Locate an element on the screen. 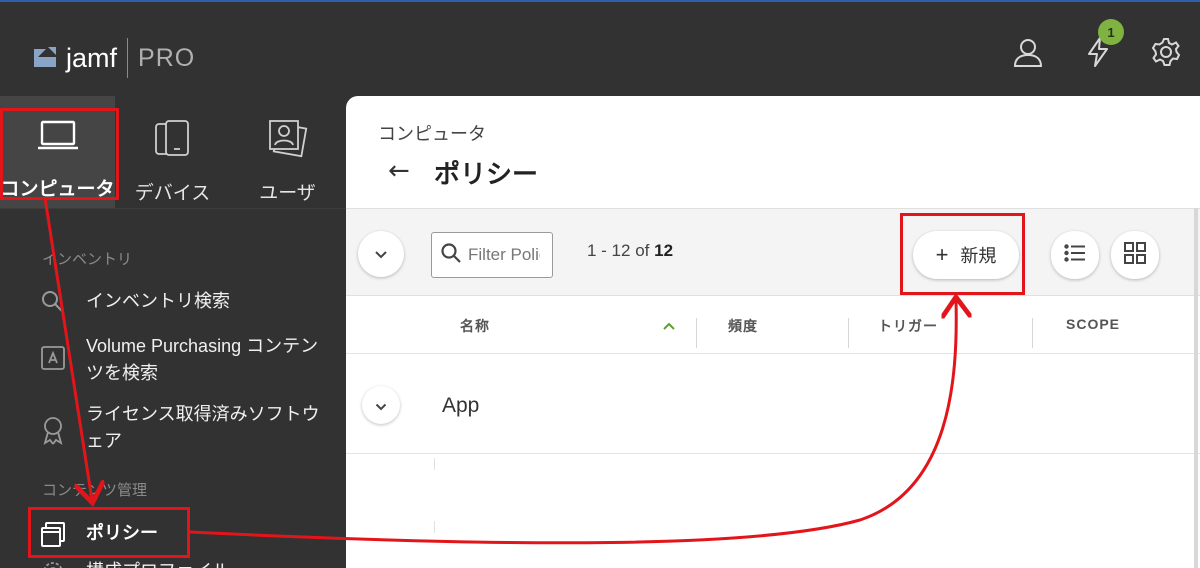  grid-view-button is located at coordinates (1135, 255).